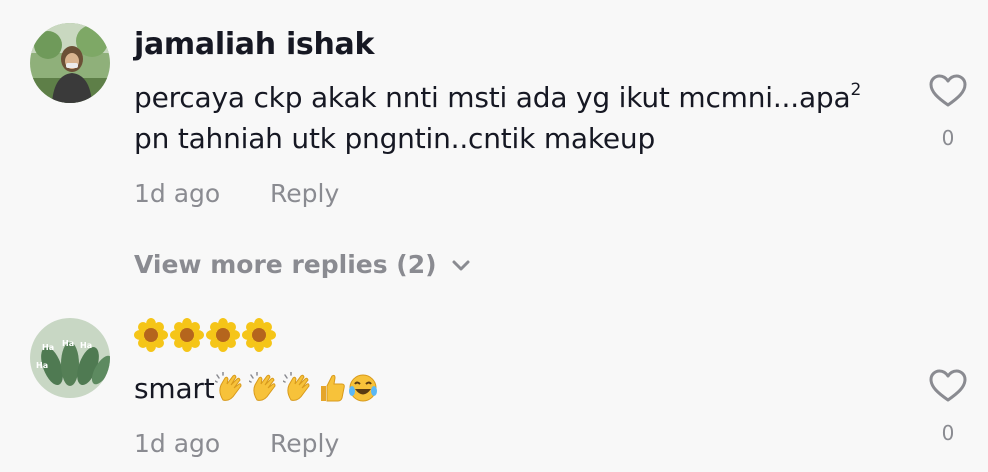  What do you see at coordinates (285, 264) in the screenshot?
I see `view-more-label: View more replies (2)` at bounding box center [285, 264].